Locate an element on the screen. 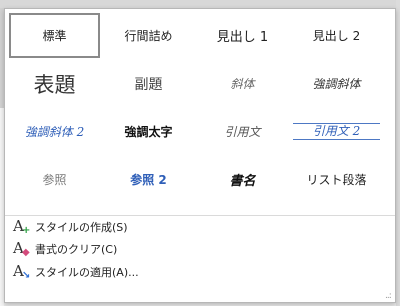 This screenshot has width=400, height=306. style-book-title: 書名 is located at coordinates (242, 179).